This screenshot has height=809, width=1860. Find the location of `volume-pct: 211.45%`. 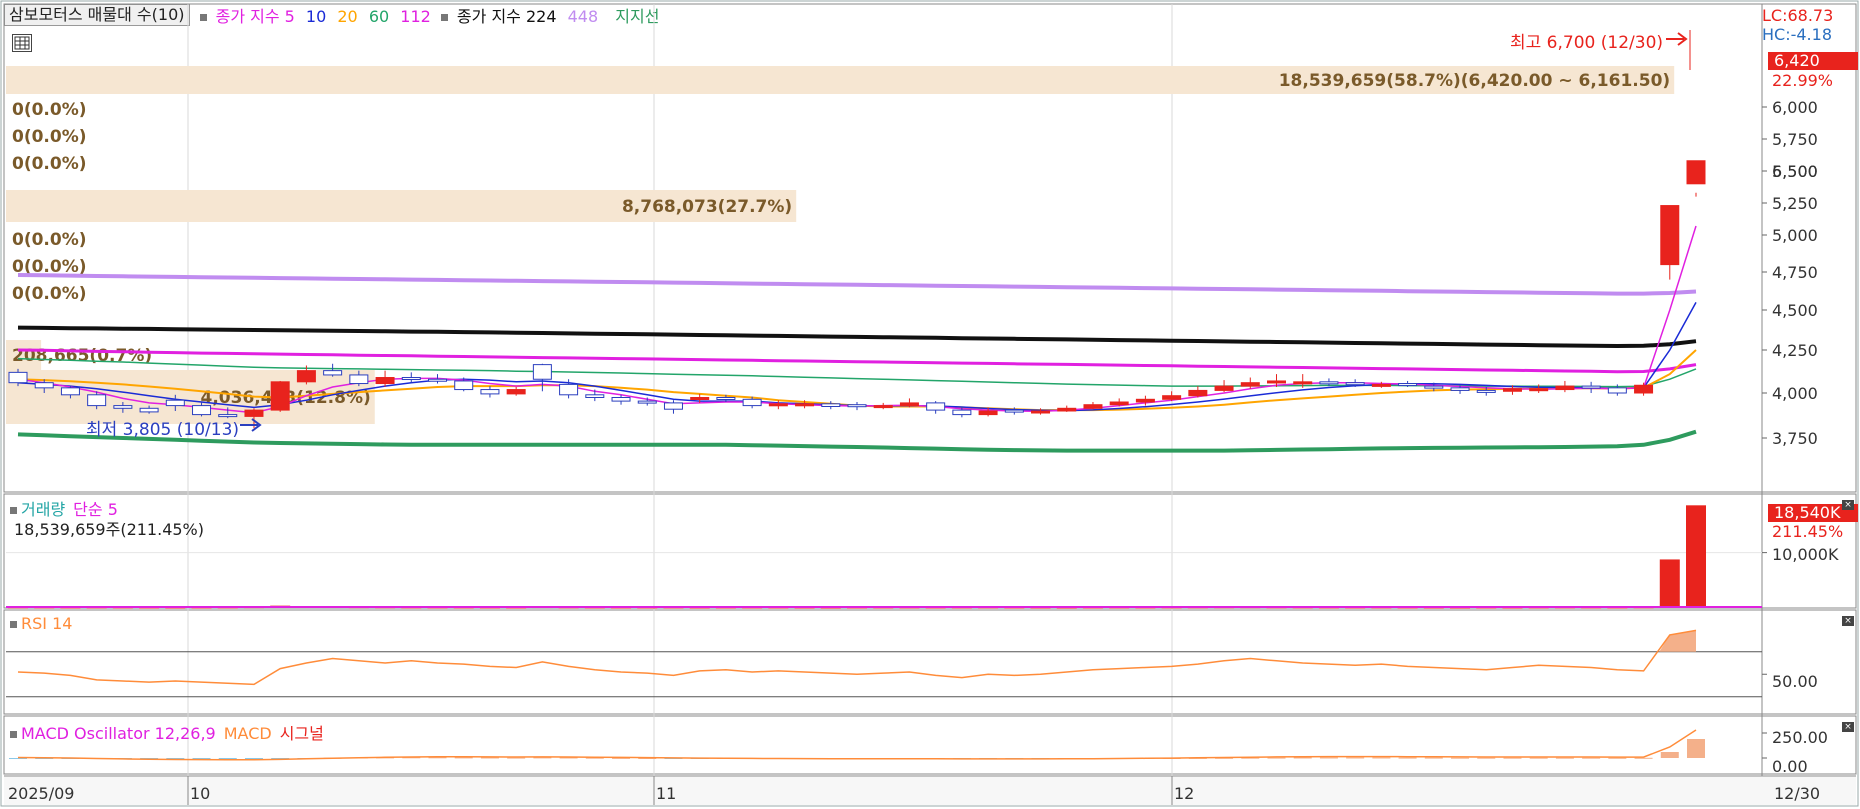

volume-pct: 211.45% is located at coordinates (1808, 531).